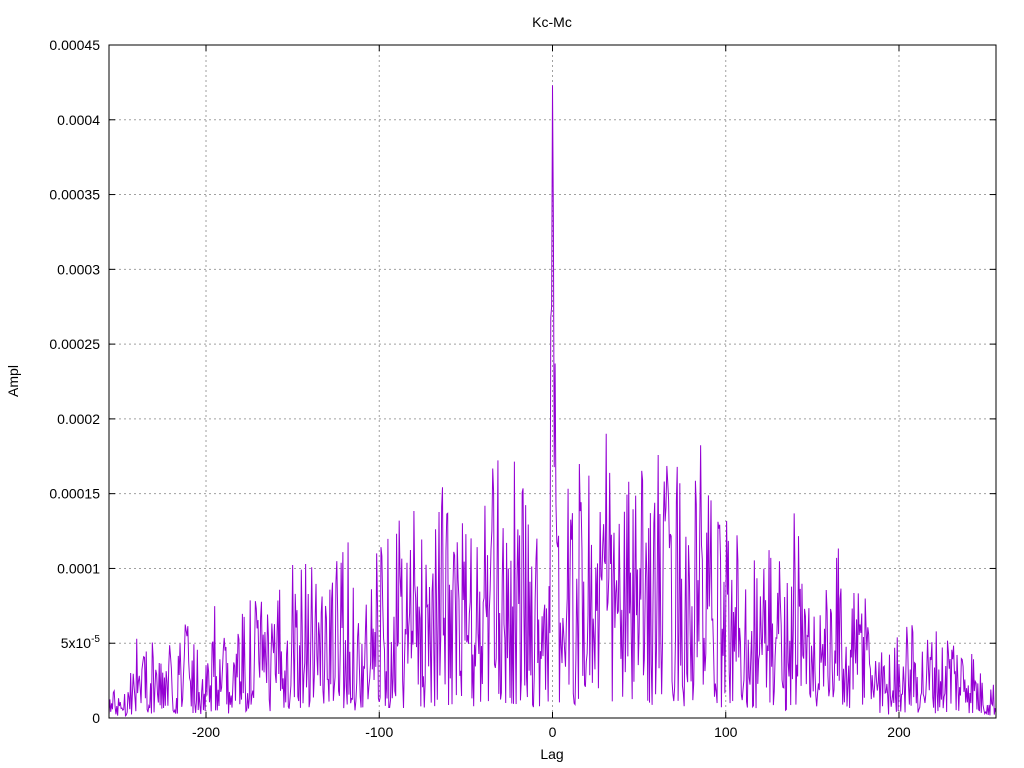  Describe the element at coordinates (206, 732) in the screenshot. I see `x-tick-label: -200` at that location.